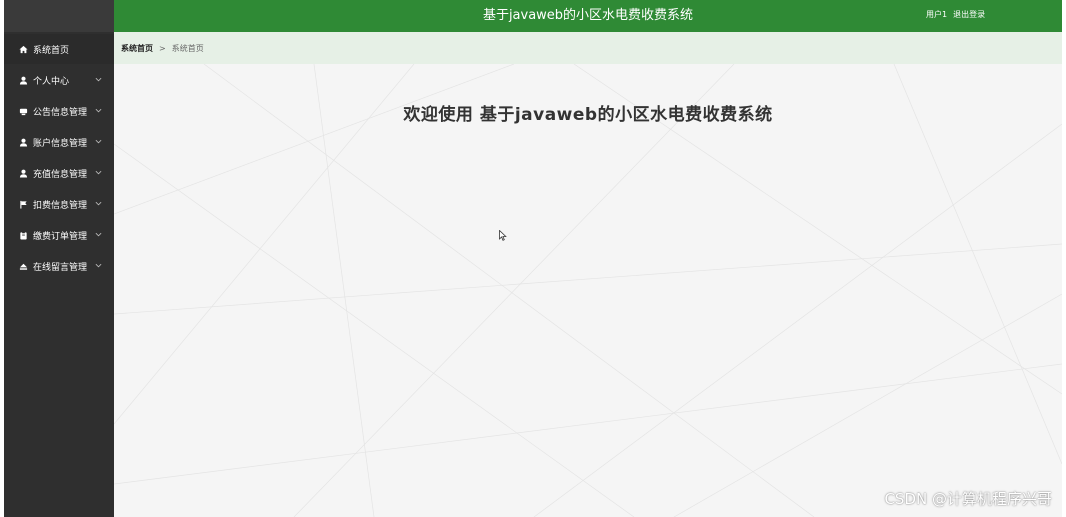 The image size is (1066, 517). I want to click on sidebar-item-notice-management: 公告信息管理, so click(59, 111).